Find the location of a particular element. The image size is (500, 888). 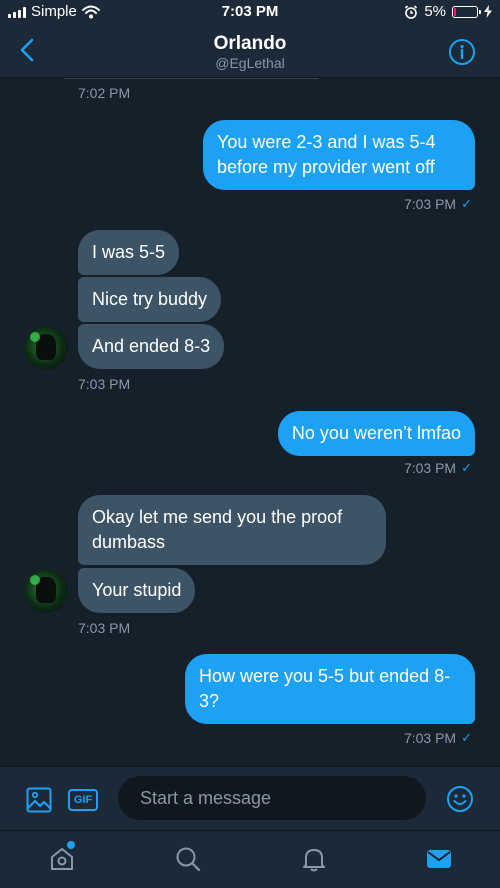

tab-search is located at coordinates (188, 859).